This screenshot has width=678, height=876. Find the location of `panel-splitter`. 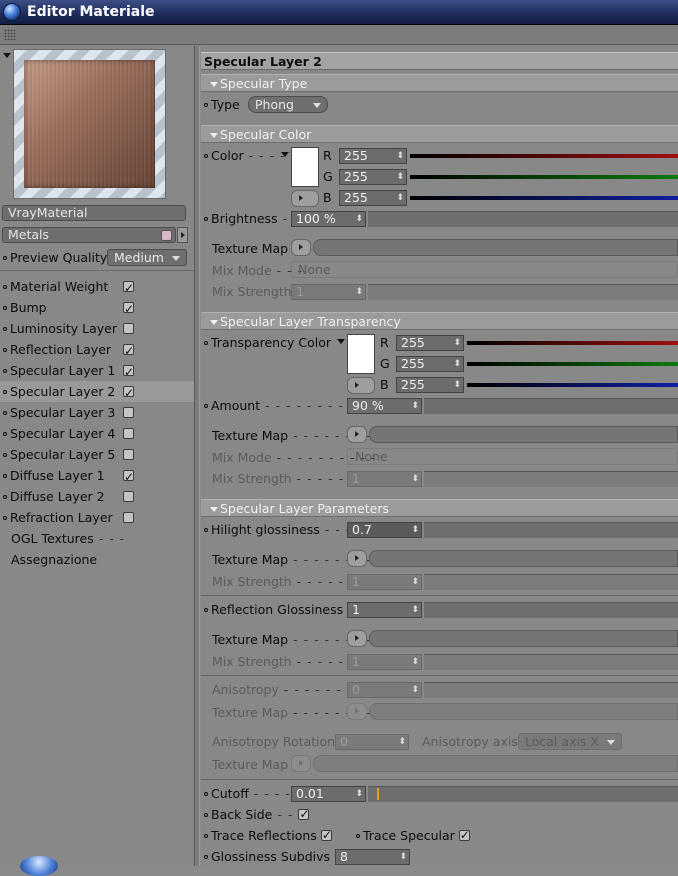

panel-splitter is located at coordinates (197, 456).